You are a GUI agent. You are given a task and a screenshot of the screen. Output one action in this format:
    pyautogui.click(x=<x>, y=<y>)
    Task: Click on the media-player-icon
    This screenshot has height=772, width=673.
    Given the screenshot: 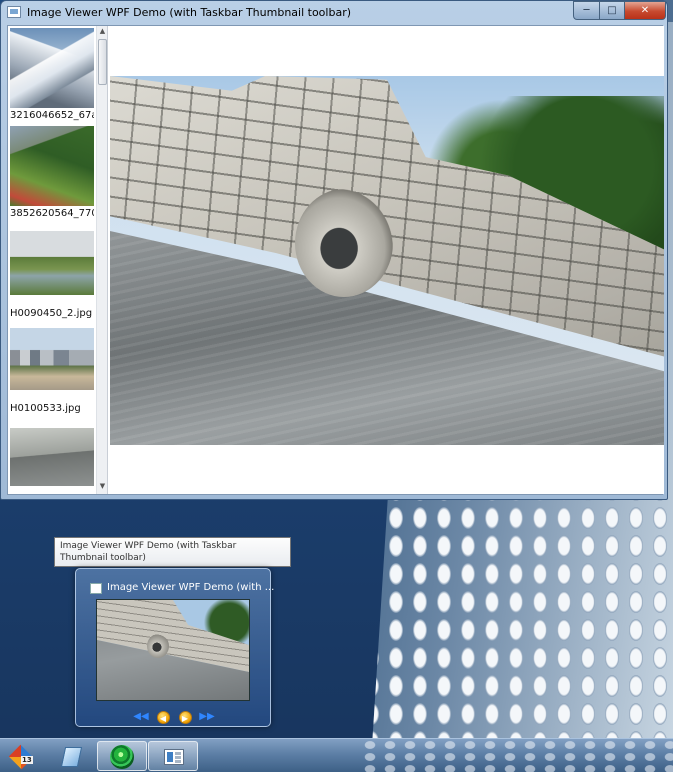 What is the action you would take?
    pyautogui.click(x=122, y=757)
    